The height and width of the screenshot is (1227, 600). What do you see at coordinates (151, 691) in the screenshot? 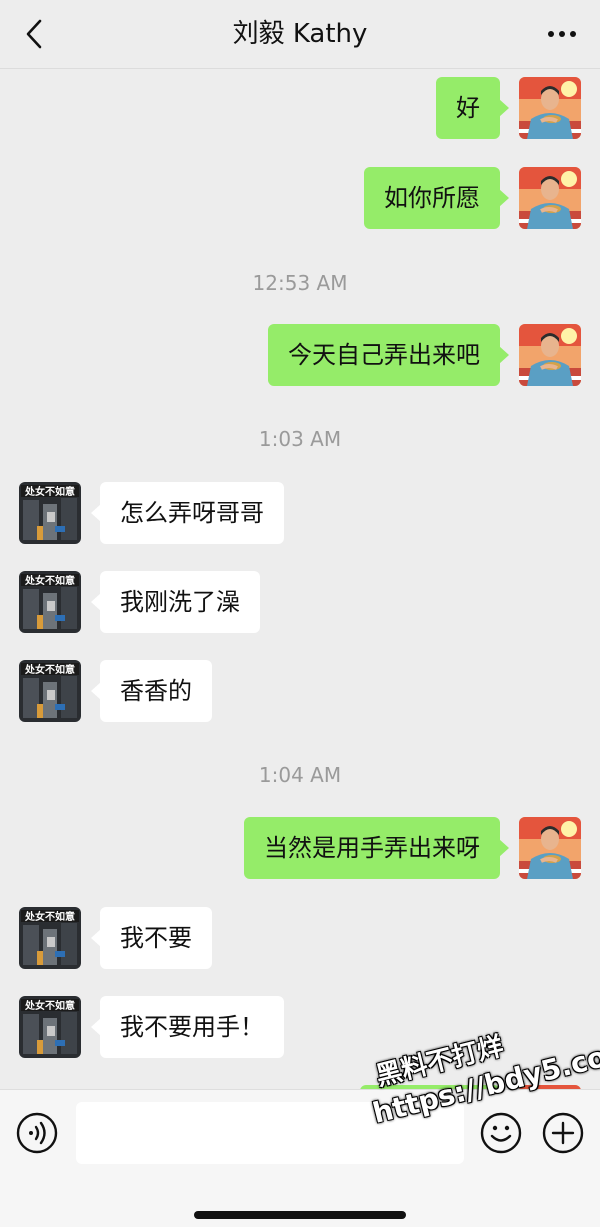
I see `message-bubble-received: 香香的` at bounding box center [151, 691].